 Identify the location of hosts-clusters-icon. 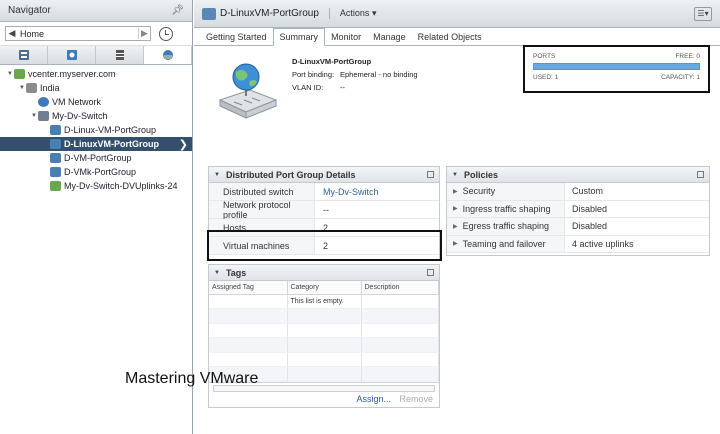
(23, 55).